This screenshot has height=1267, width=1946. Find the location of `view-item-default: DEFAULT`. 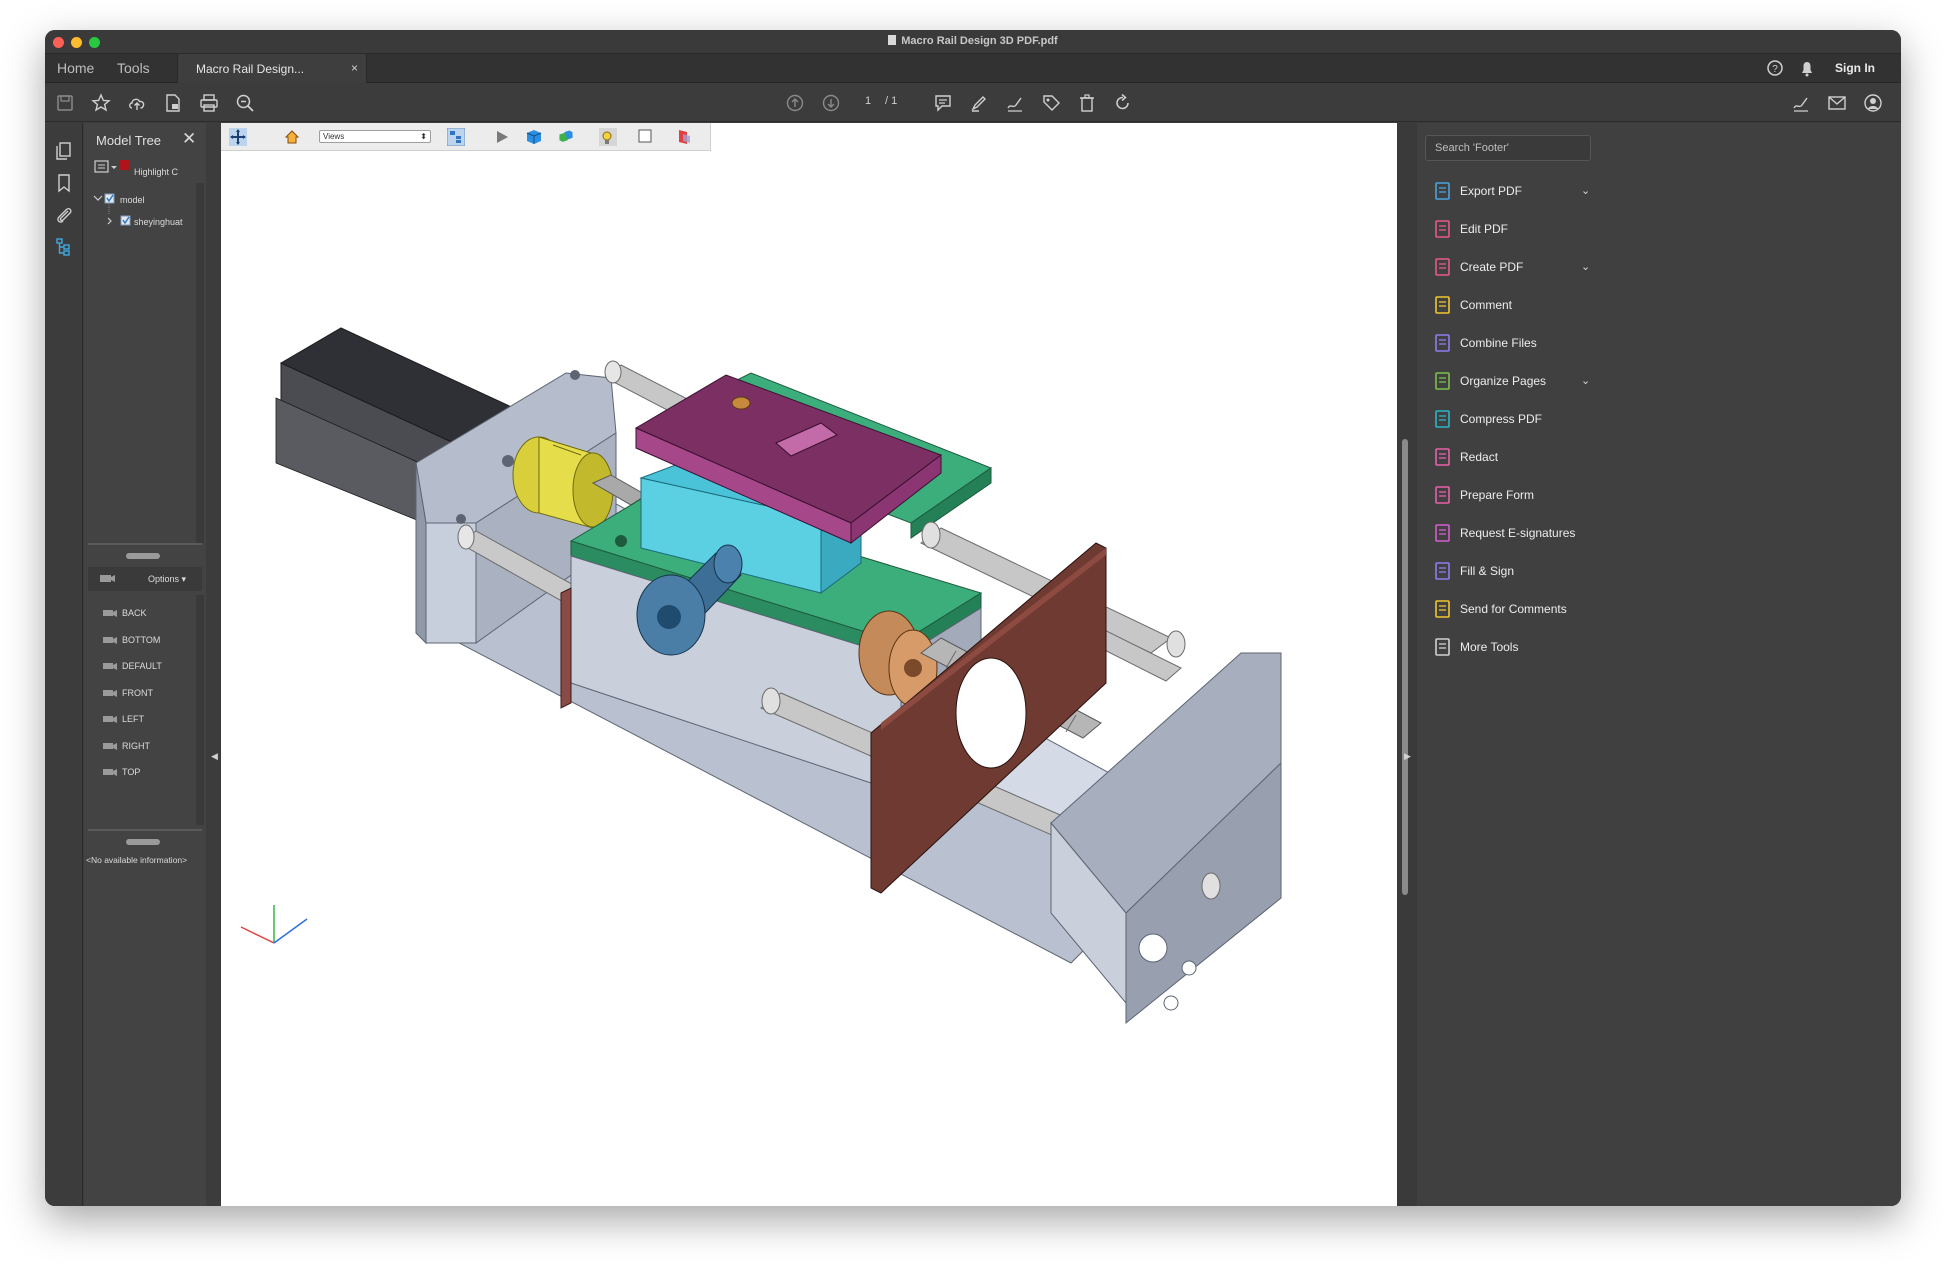

view-item-default: DEFAULT is located at coordinates (147, 666).